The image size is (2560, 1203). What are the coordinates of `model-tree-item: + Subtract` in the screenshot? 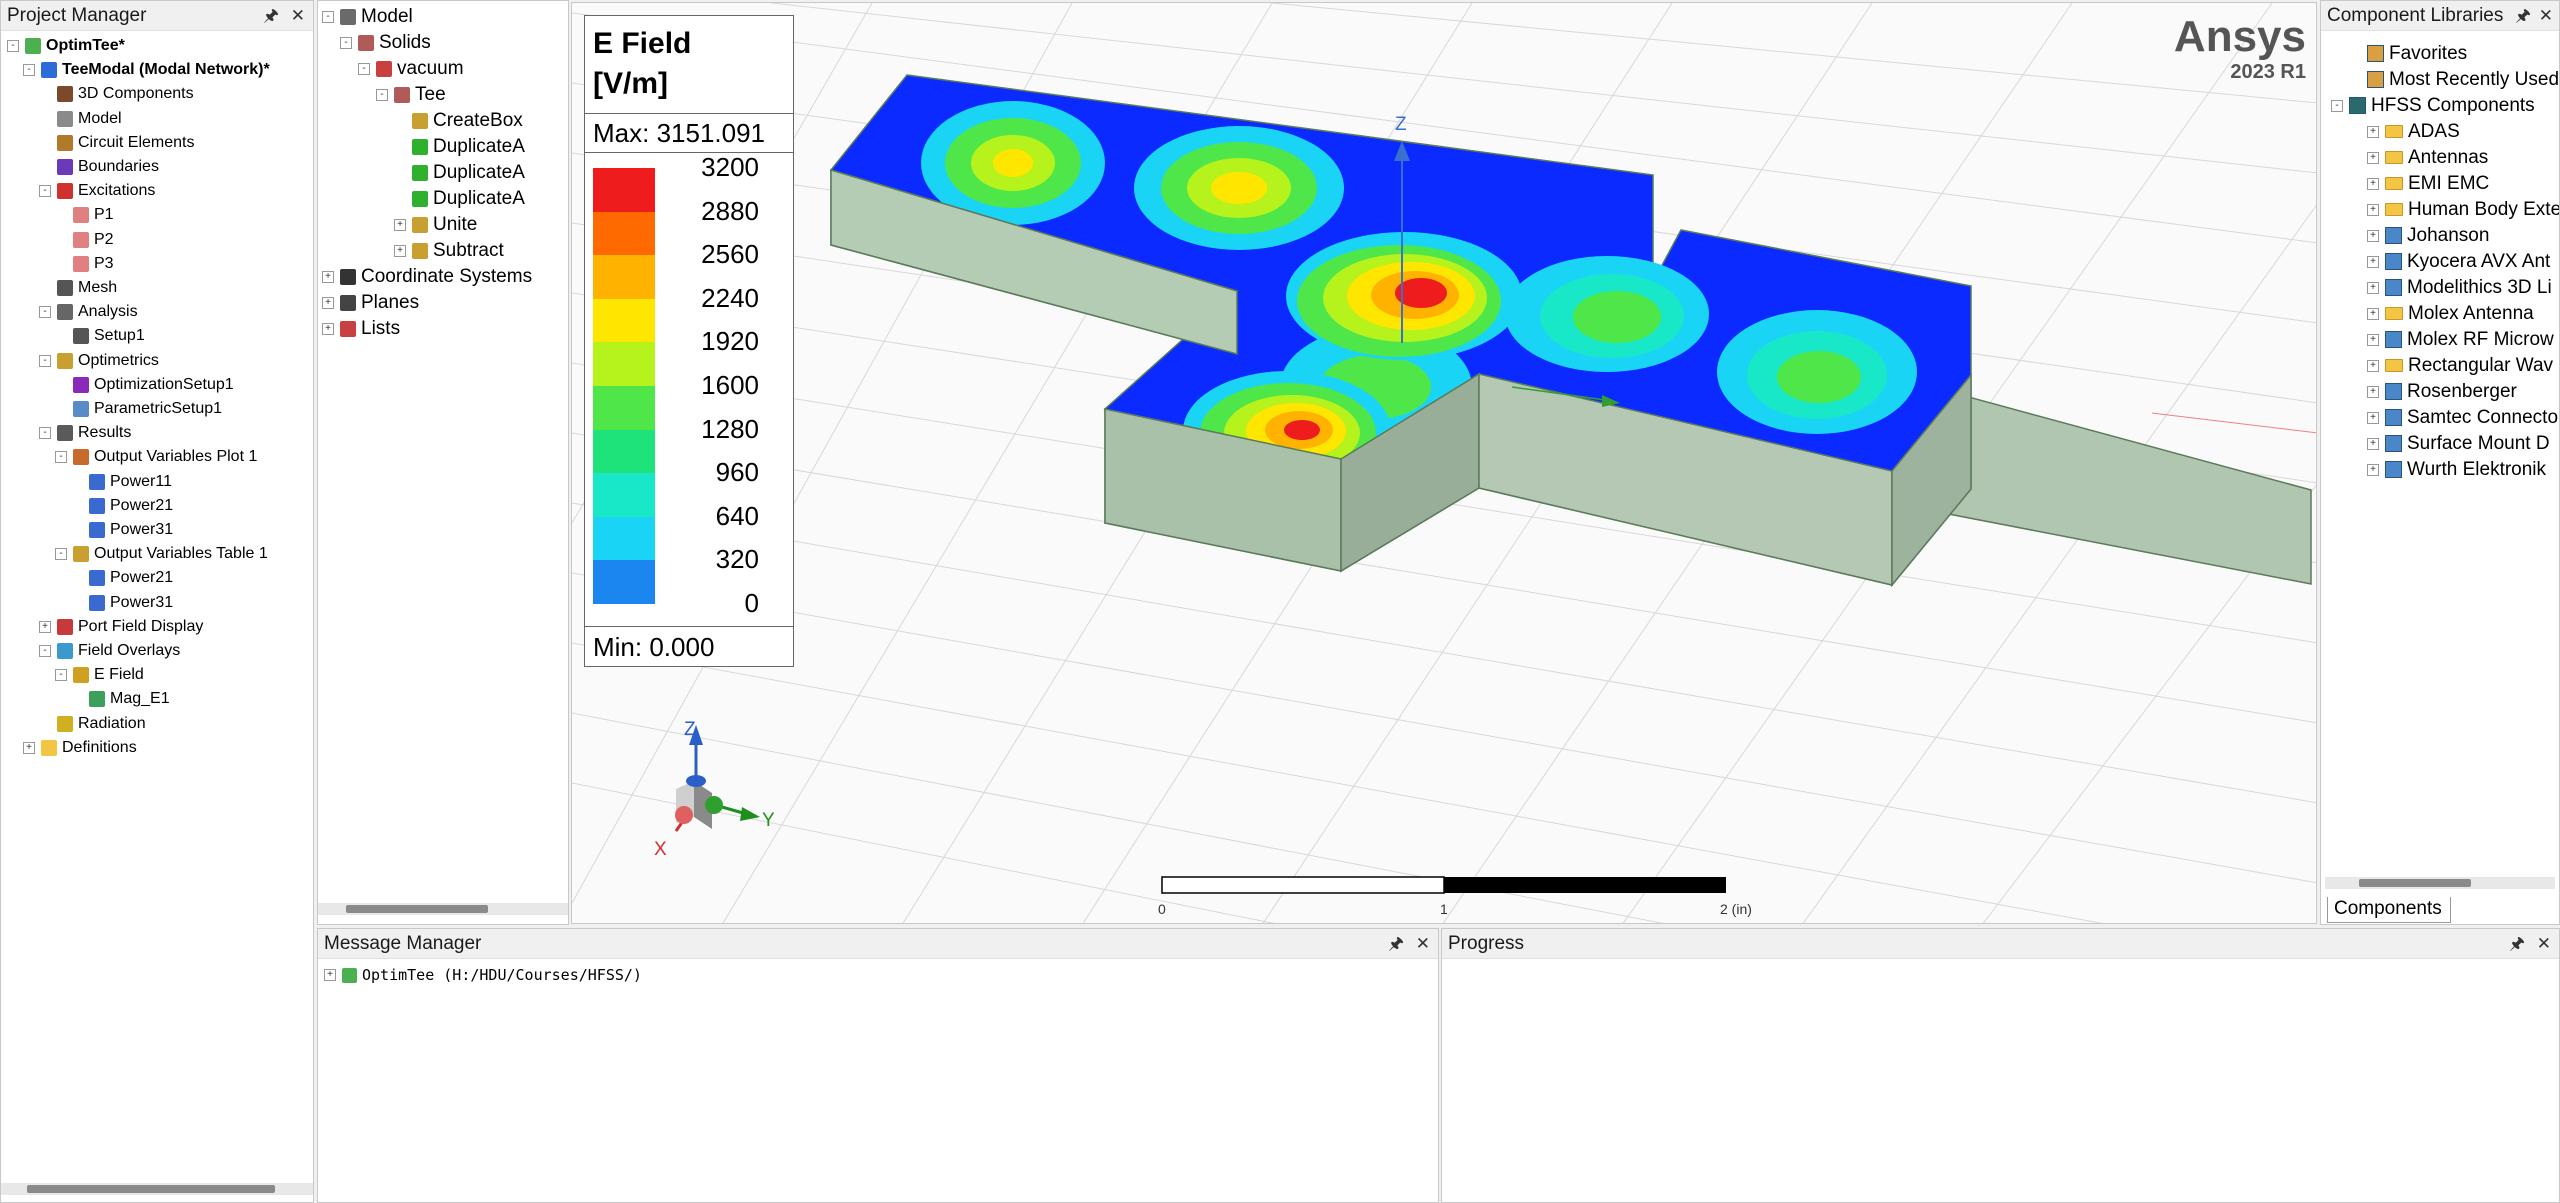 It's located at (449, 251).